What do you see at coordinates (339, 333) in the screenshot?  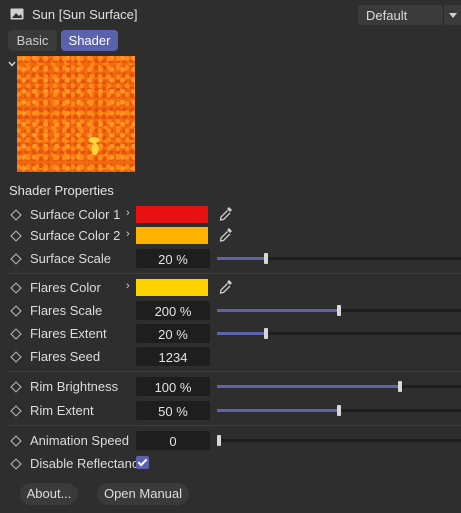 I see `flares-extent-slider` at bounding box center [339, 333].